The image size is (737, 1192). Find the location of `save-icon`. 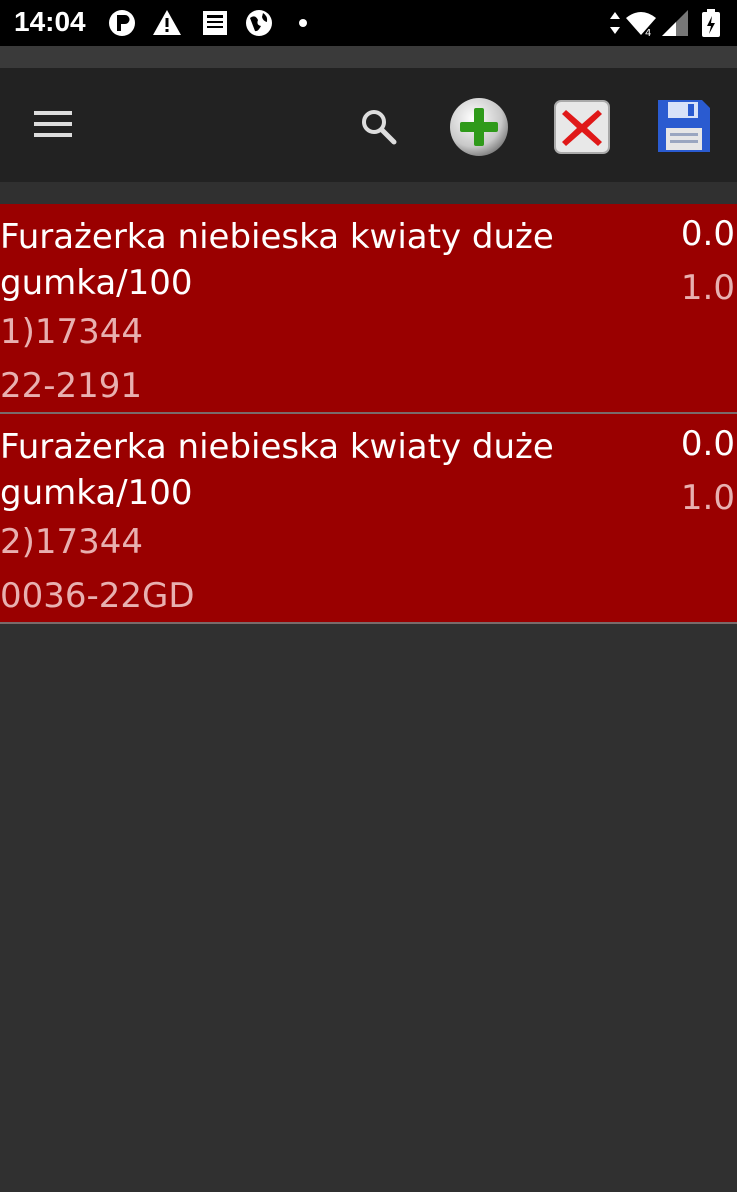

save-icon is located at coordinates (684, 126).